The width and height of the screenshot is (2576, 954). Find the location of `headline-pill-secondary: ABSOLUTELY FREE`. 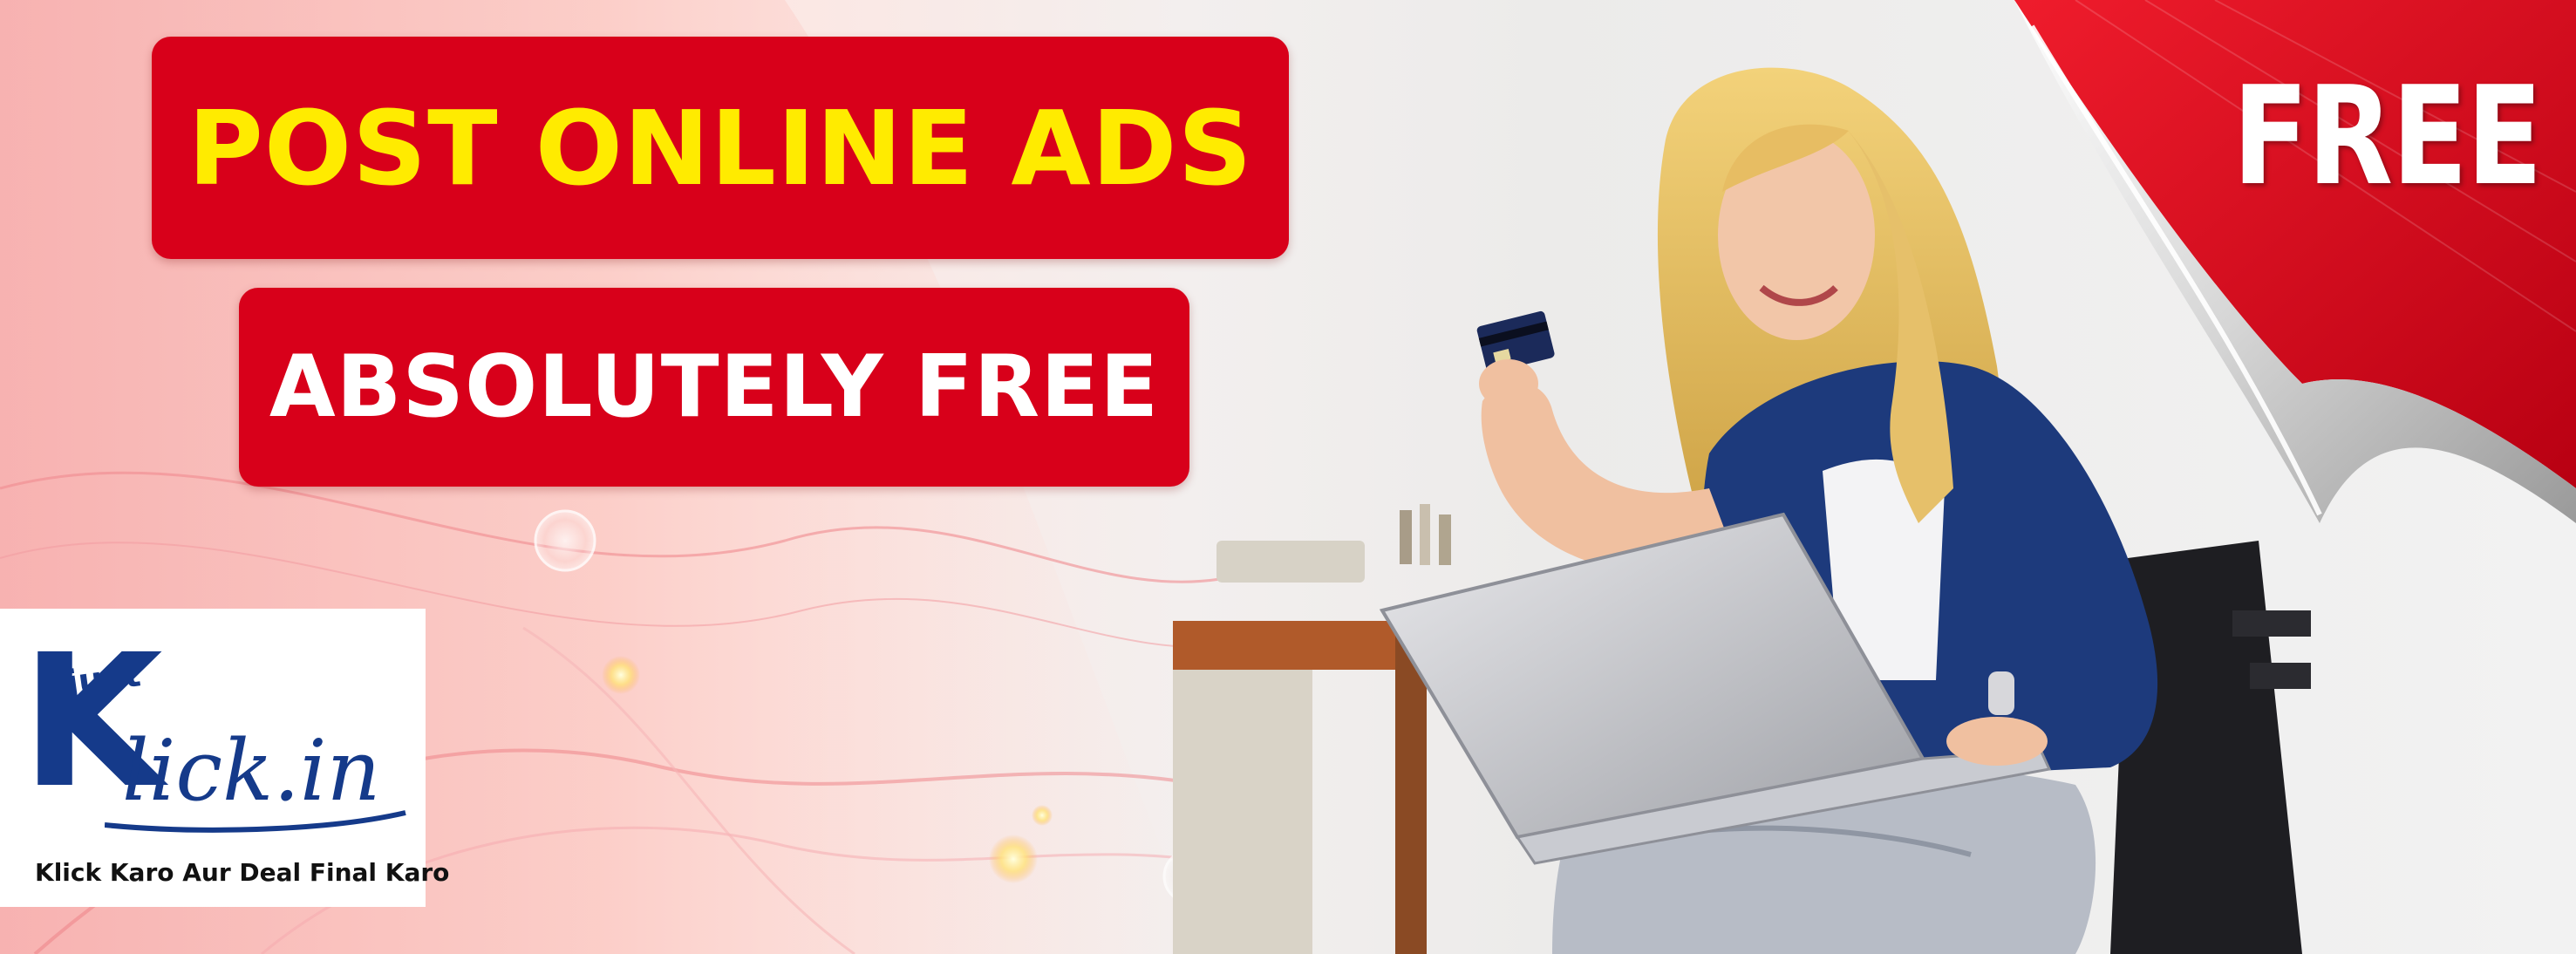

headline-pill-secondary: ABSOLUTELY FREE is located at coordinates (714, 387).